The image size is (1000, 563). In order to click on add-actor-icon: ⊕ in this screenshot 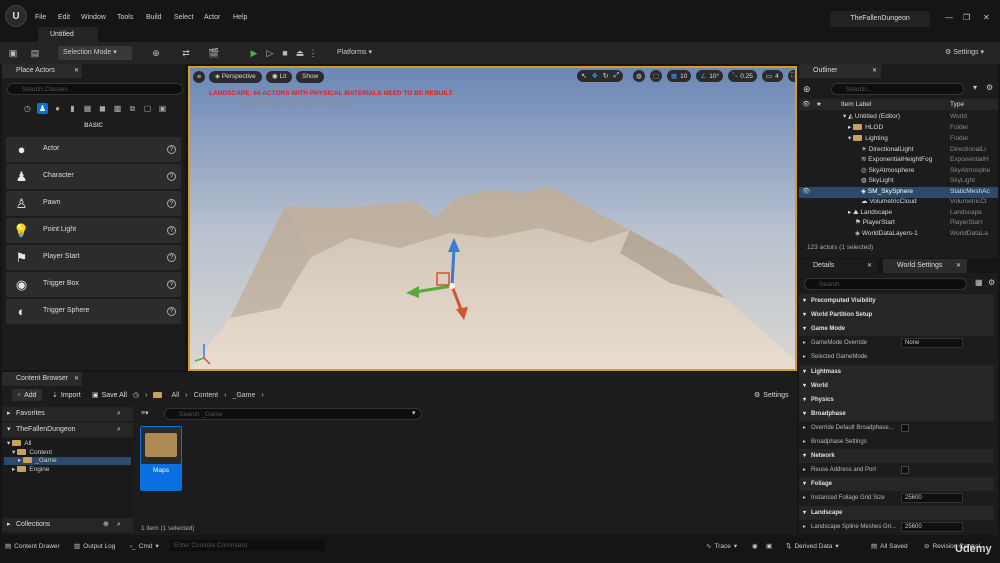, I will do `click(156, 53)`.